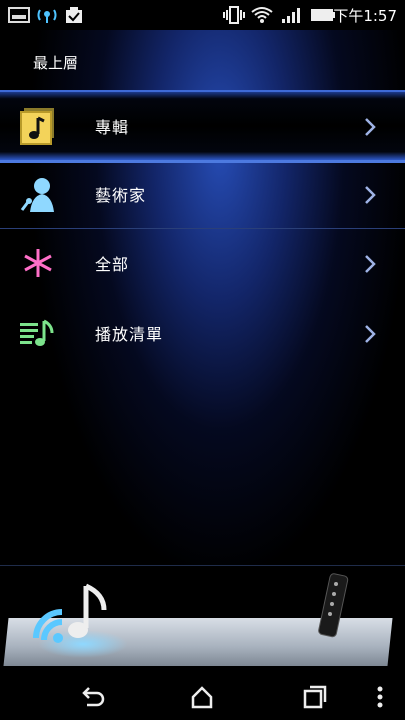 The width and height of the screenshot is (405, 720). Describe the element at coordinates (37, 126) in the screenshot. I see `album-icon` at that location.